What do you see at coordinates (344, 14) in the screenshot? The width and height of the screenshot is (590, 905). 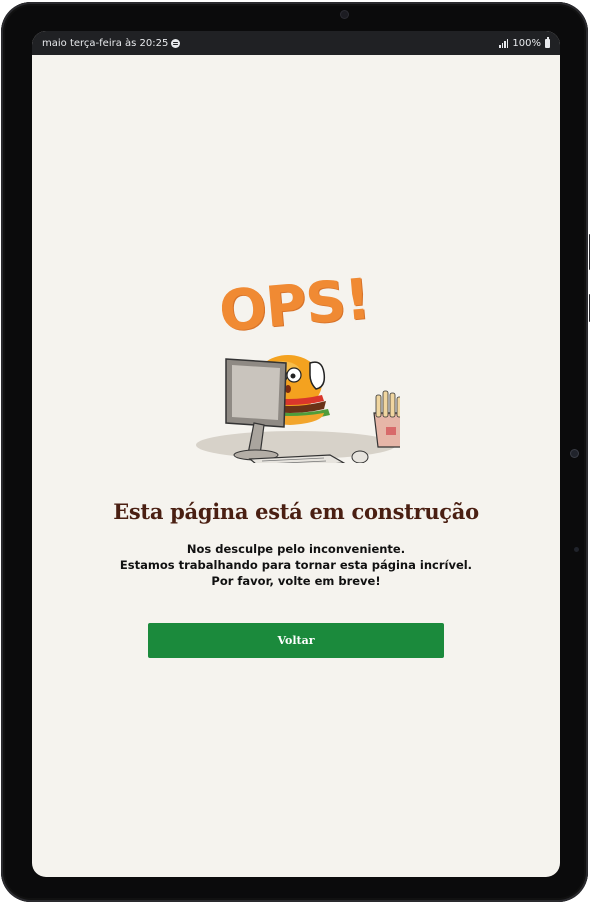 I see `front-camera` at bounding box center [344, 14].